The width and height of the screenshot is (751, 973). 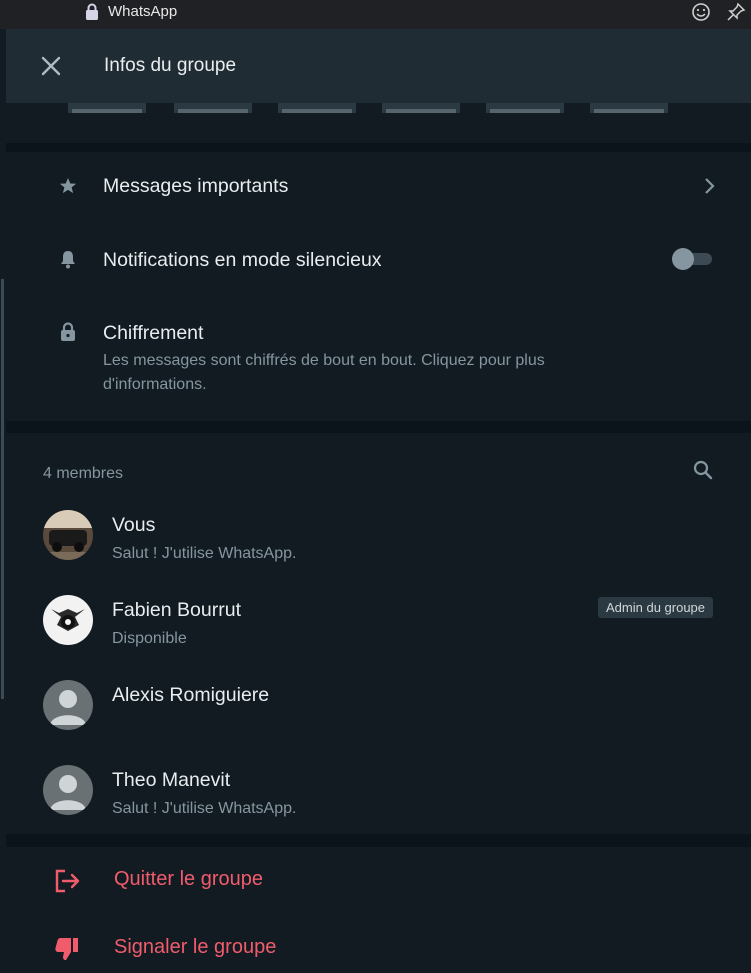 I want to click on mute-notifications-row: Notifications en mode silencieux, so click(x=378, y=262).